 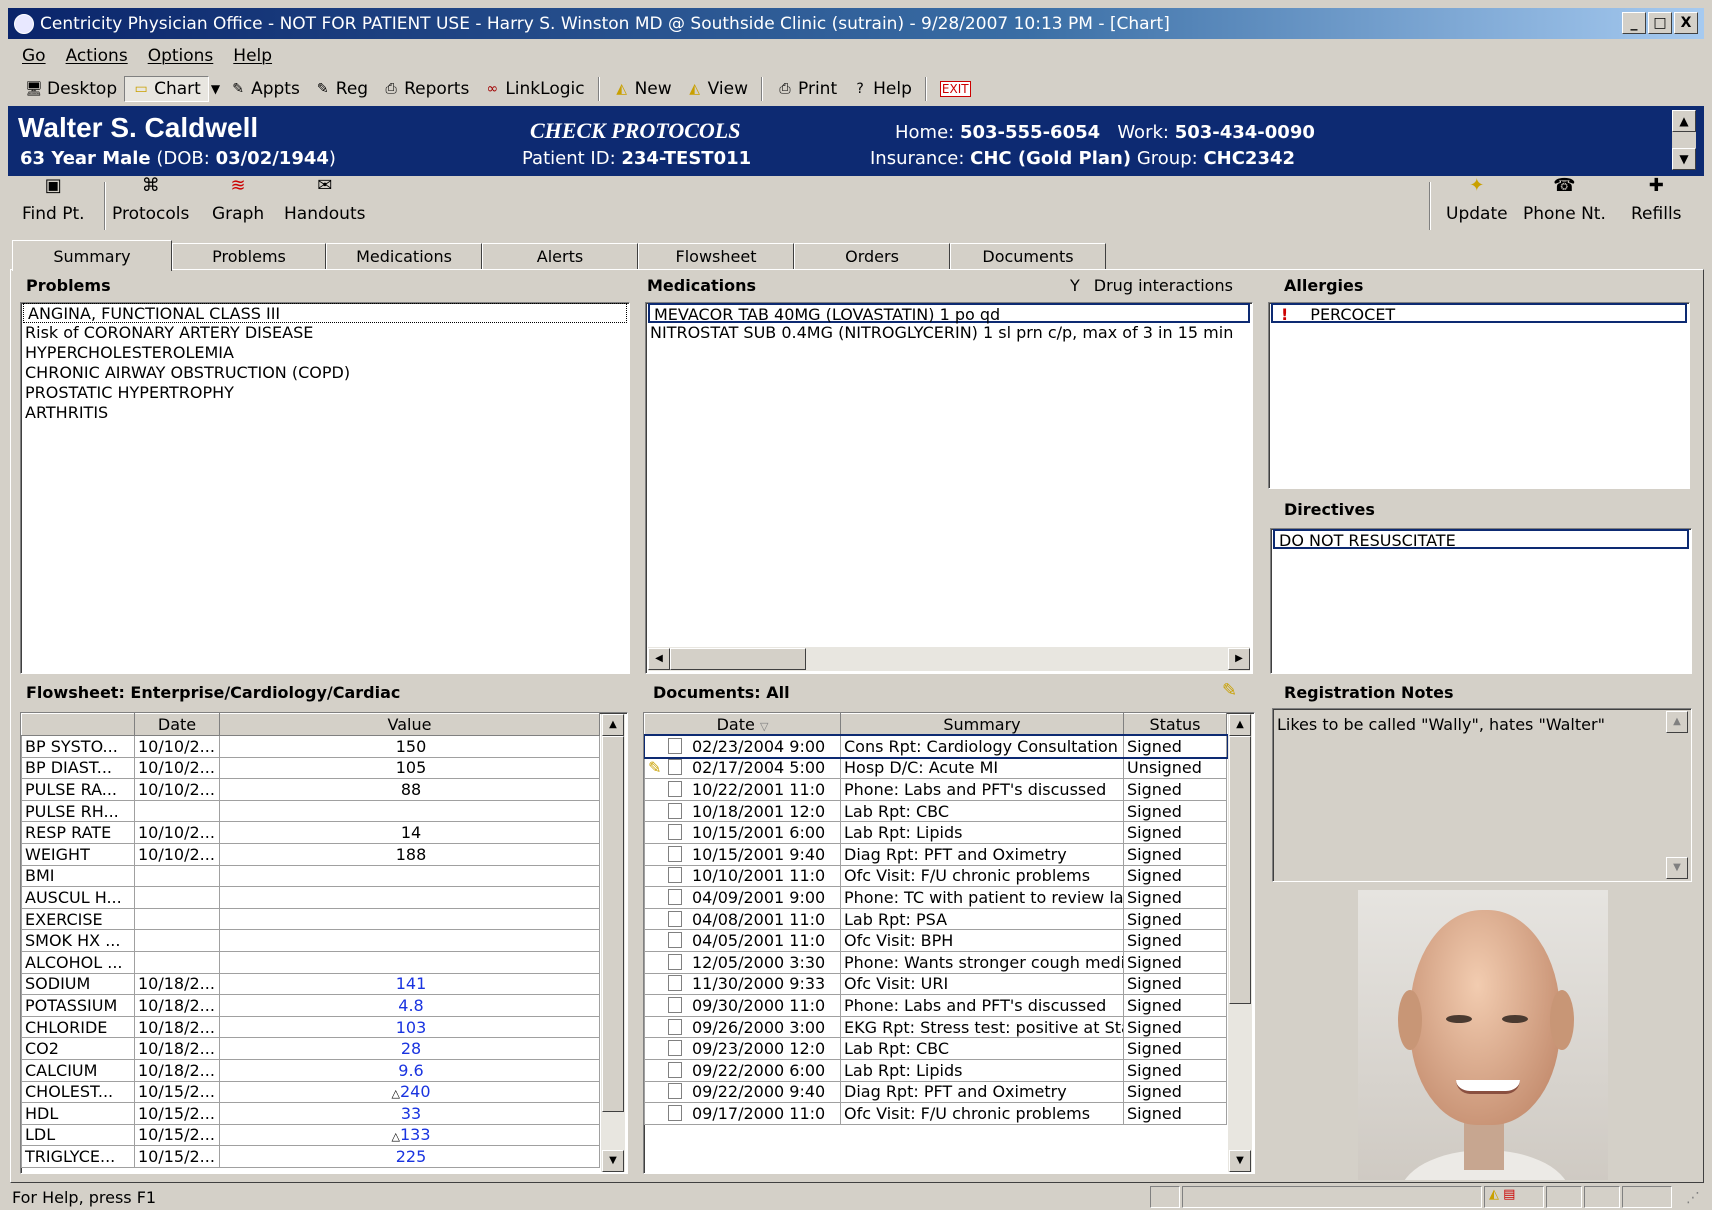 What do you see at coordinates (533, 89) in the screenshot?
I see `linklogic-button: ∞ LinkLogic` at bounding box center [533, 89].